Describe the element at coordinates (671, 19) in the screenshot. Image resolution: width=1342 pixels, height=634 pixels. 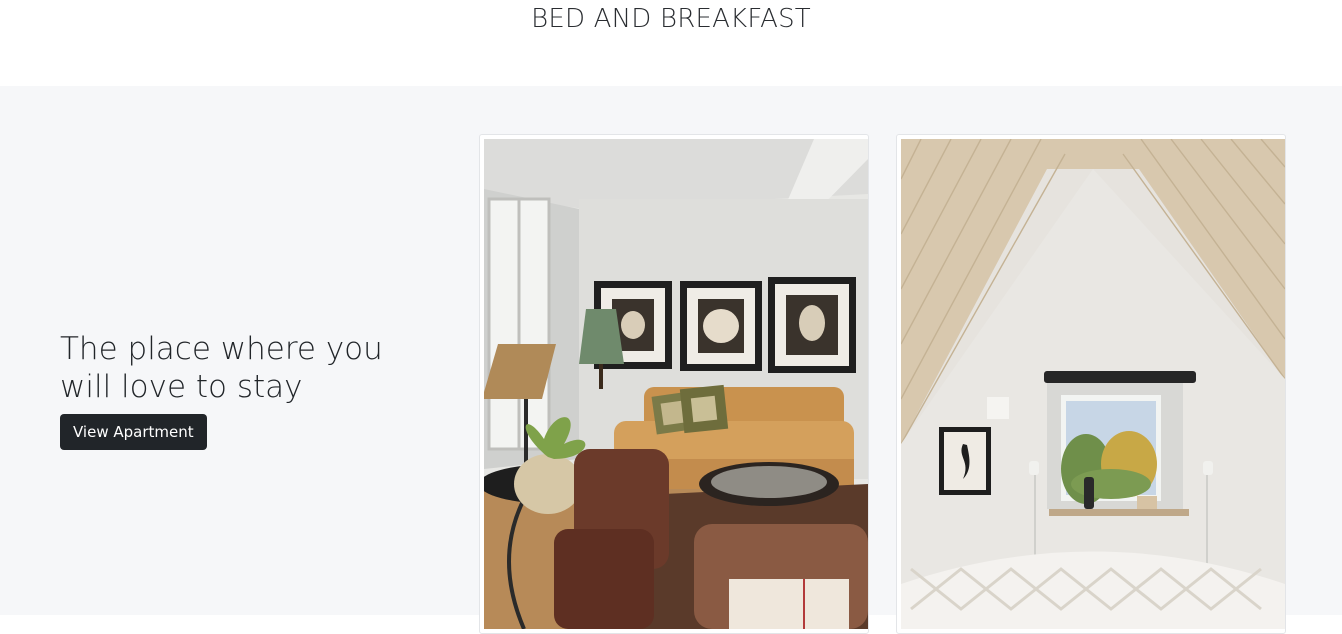
I see `site-title: BED AND BREAKFAST` at that location.